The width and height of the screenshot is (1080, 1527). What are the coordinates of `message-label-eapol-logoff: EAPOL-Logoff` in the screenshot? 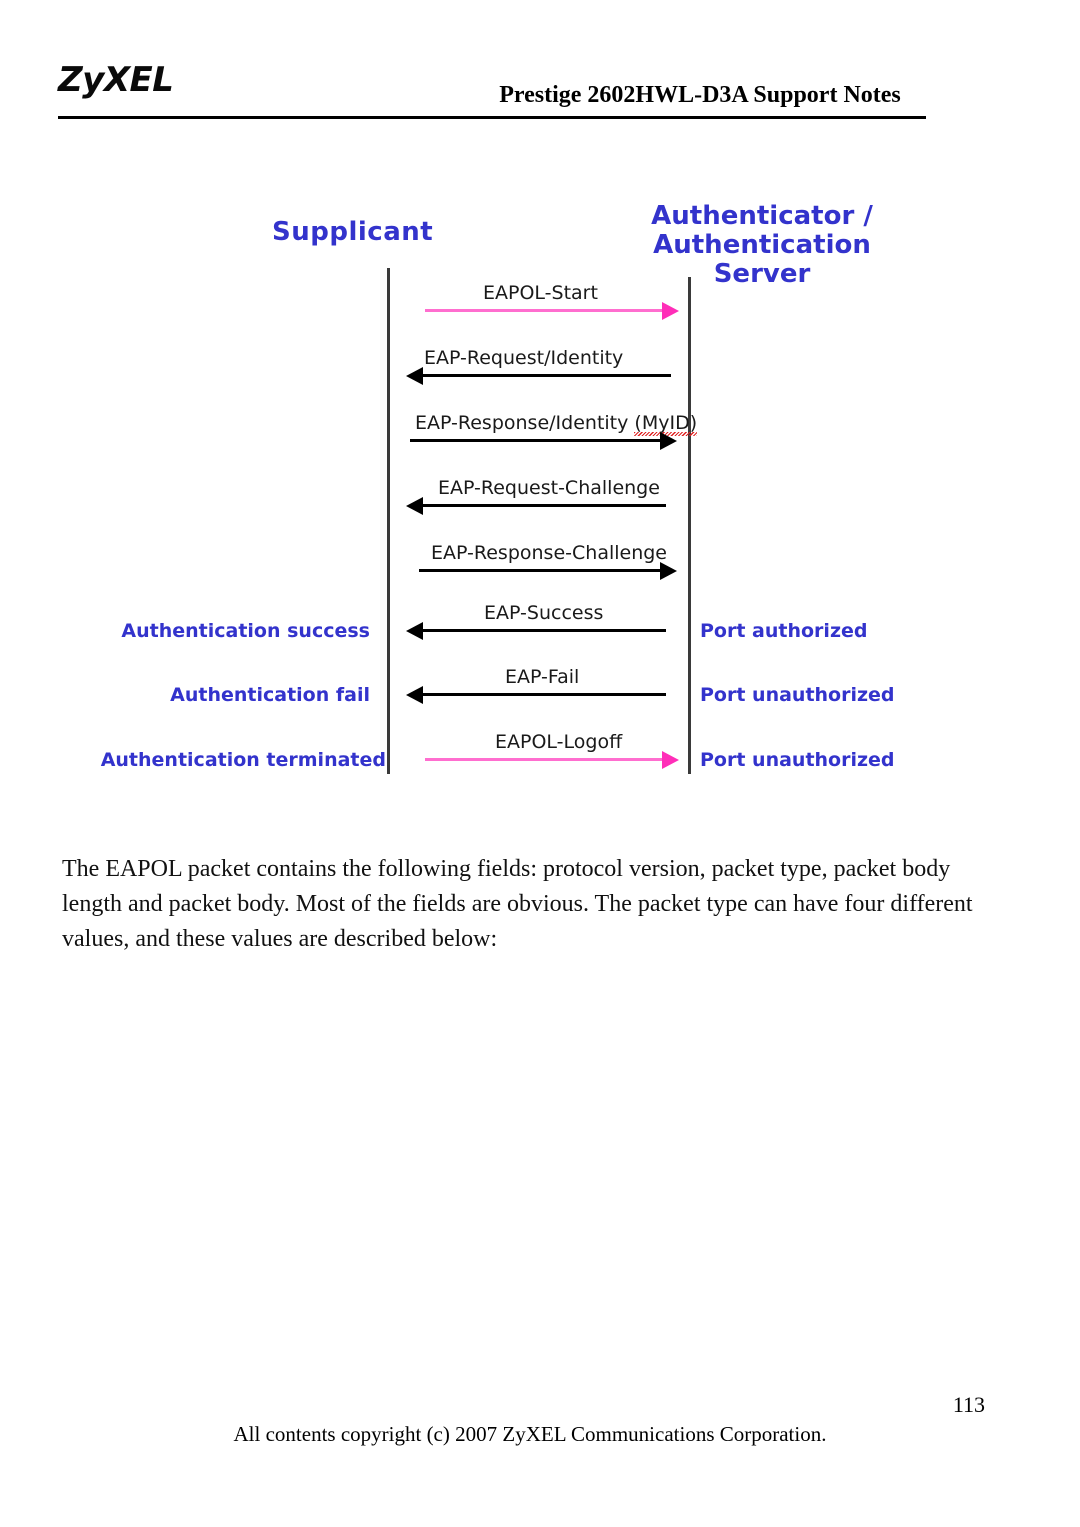 It's located at (559, 742).